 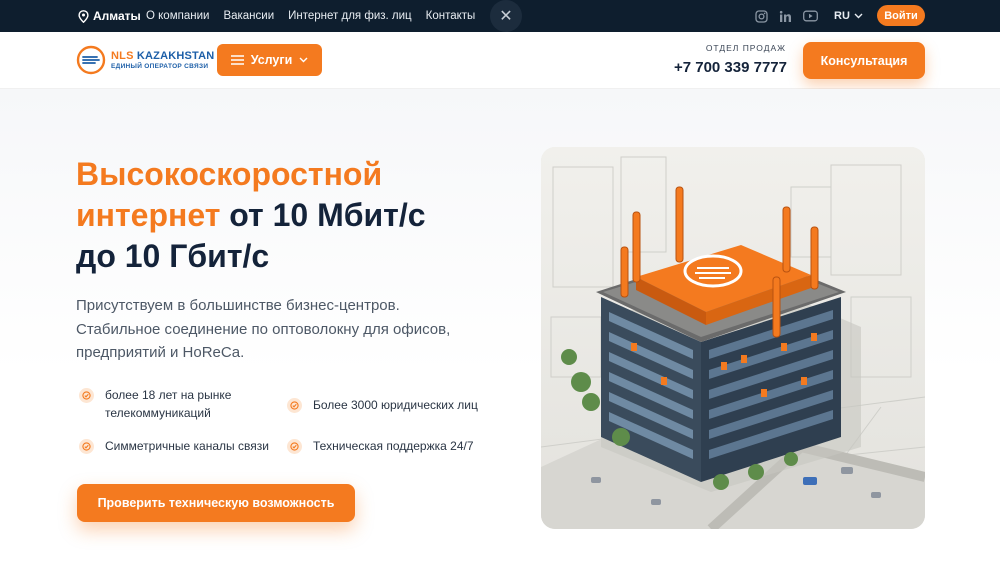 I want to click on city-selector: Алматы, so click(x=109, y=16).